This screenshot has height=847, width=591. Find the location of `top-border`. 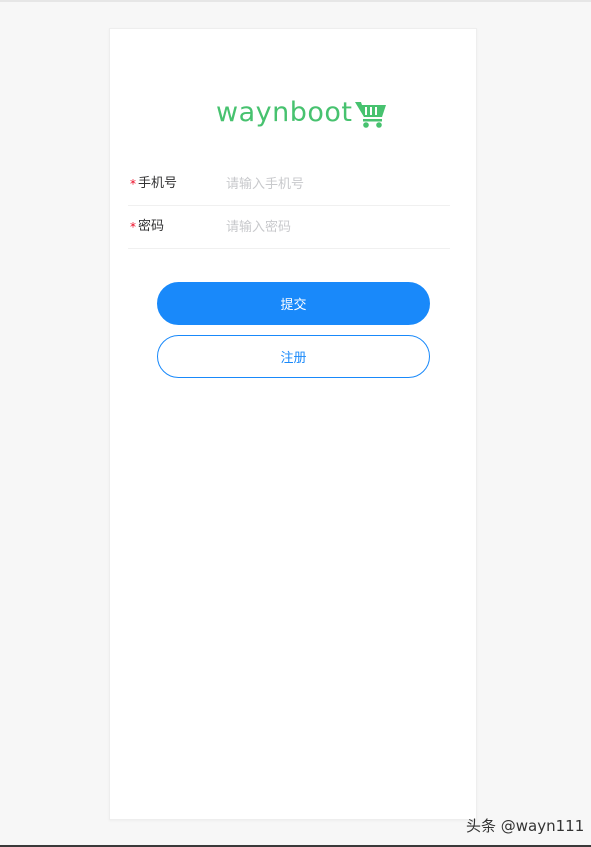

top-border is located at coordinates (295, 1).